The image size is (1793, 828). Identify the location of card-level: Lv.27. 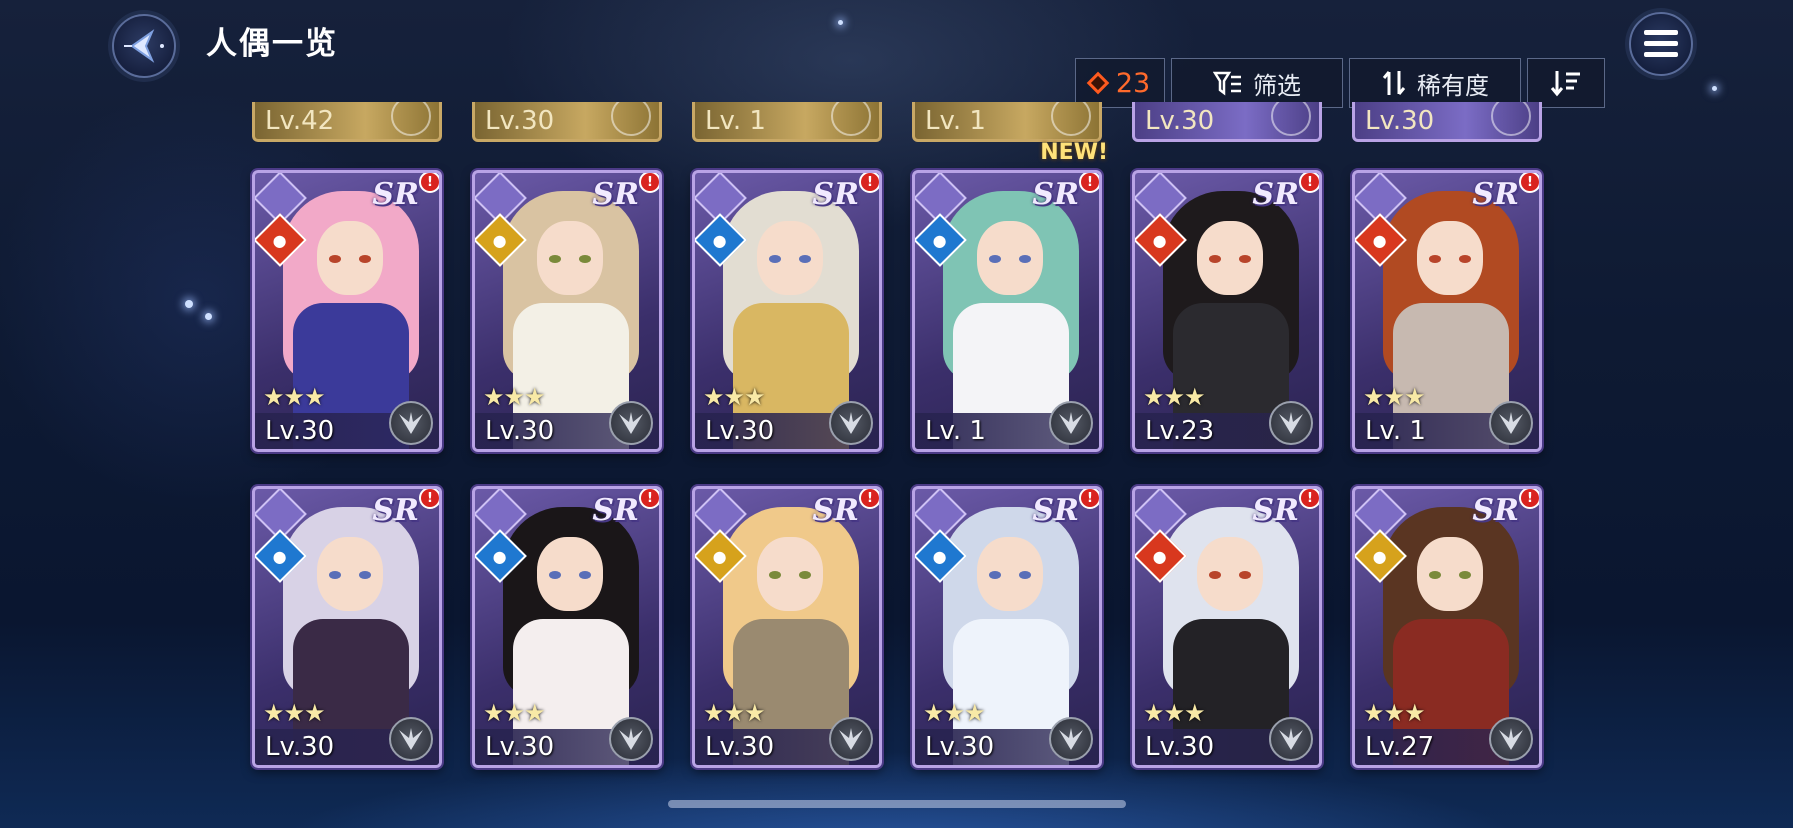
(1400, 747).